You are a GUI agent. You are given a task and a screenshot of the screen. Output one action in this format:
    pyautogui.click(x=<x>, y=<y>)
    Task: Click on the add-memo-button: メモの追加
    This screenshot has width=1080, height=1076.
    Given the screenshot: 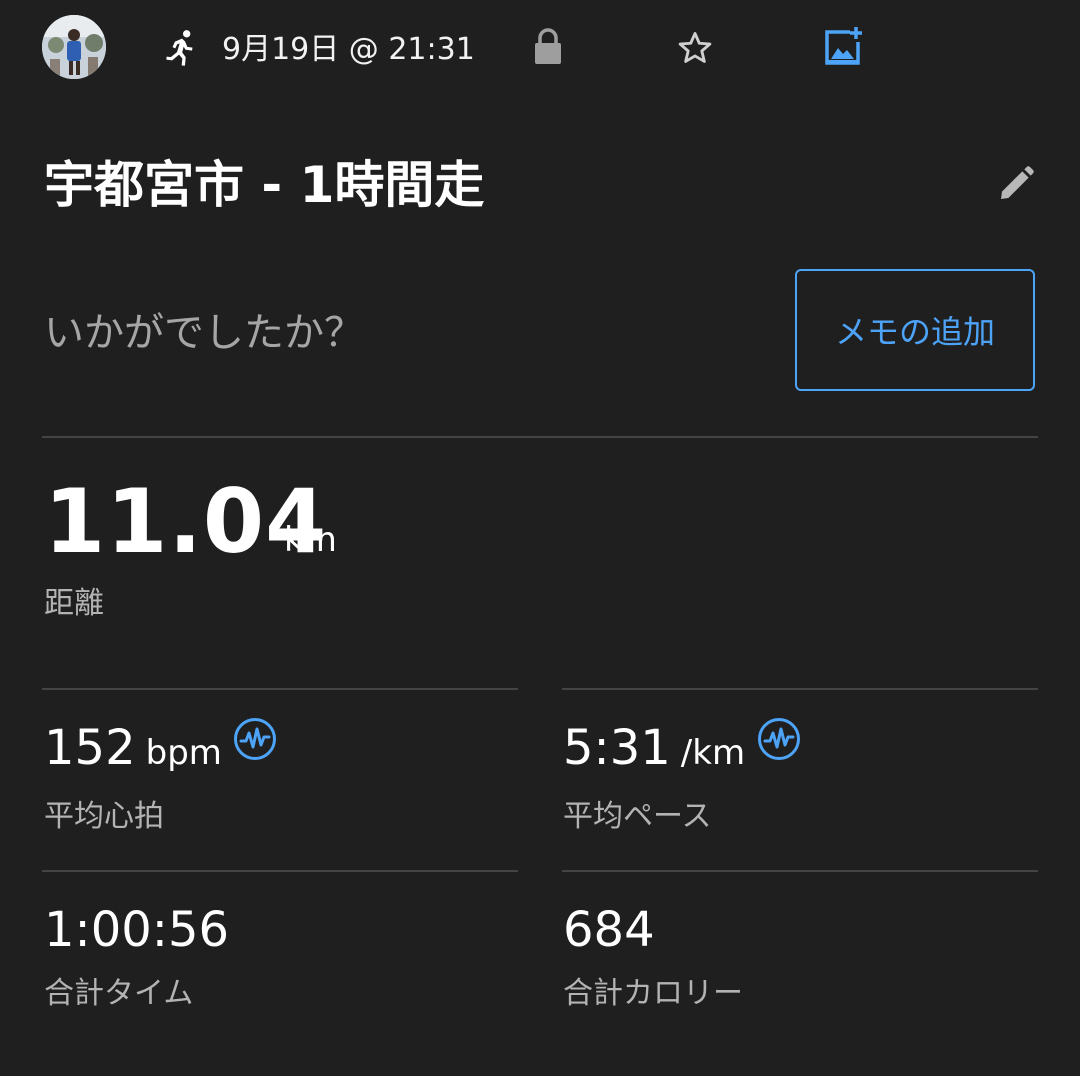 What is the action you would take?
    pyautogui.click(x=915, y=330)
    